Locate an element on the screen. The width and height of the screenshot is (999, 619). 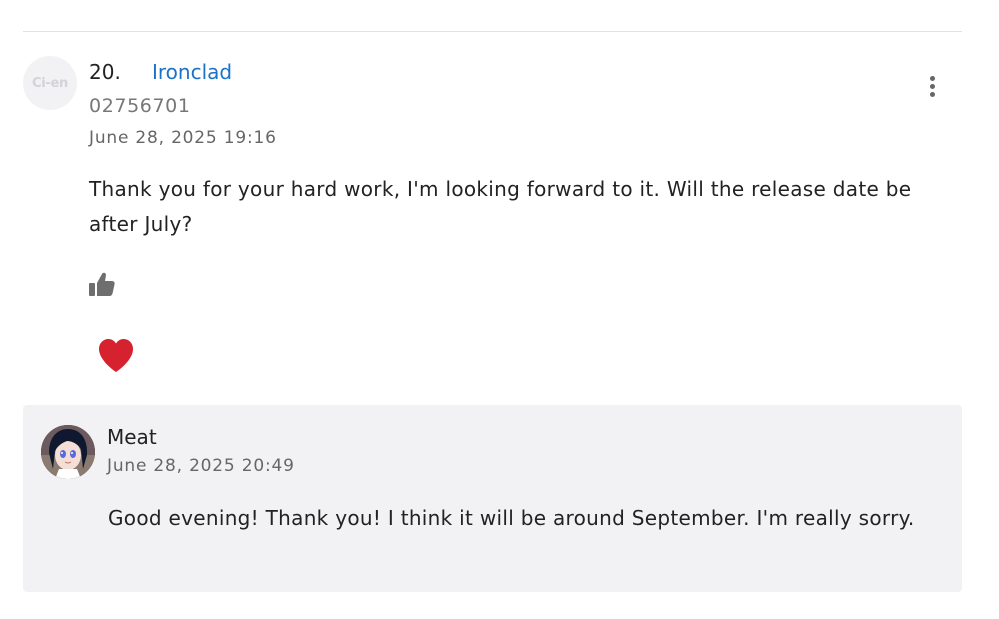
avatar-logo-text: Ci-en is located at coordinates (50, 83).